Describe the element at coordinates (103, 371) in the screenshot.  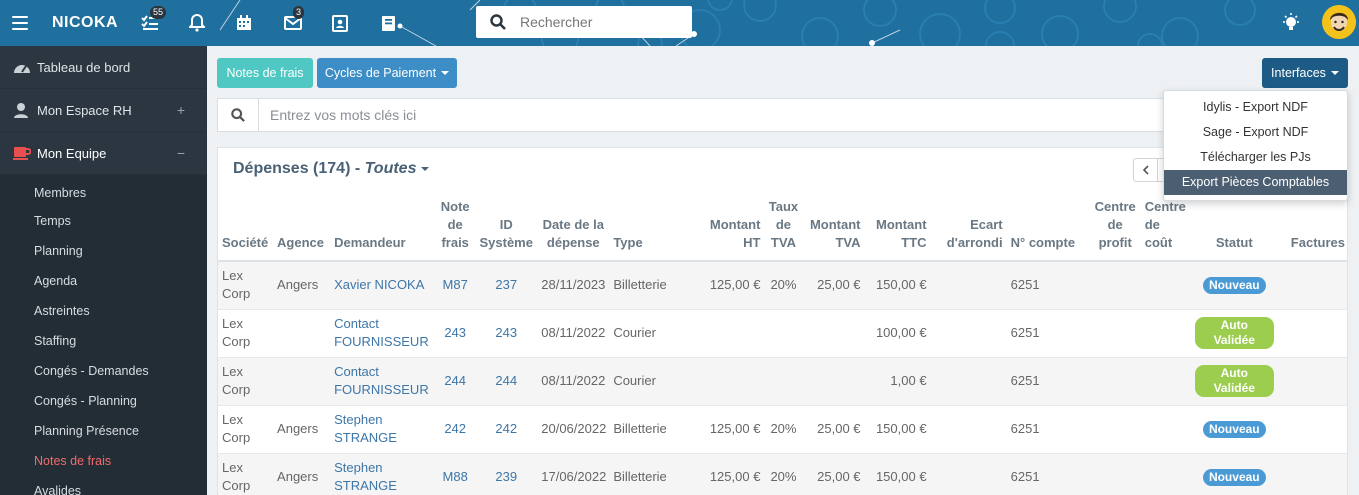
I see `sidebar-item-conges-demandes: Congés - Demandes` at that location.